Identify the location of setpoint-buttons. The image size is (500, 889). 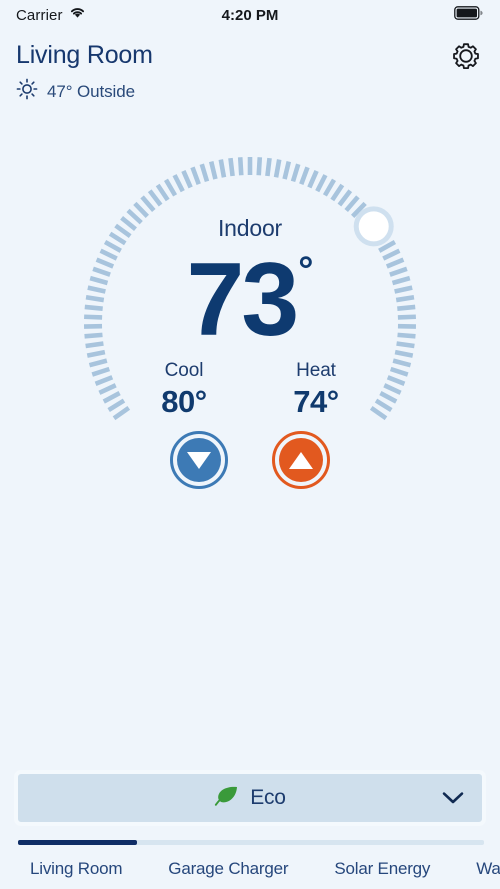
(250, 460).